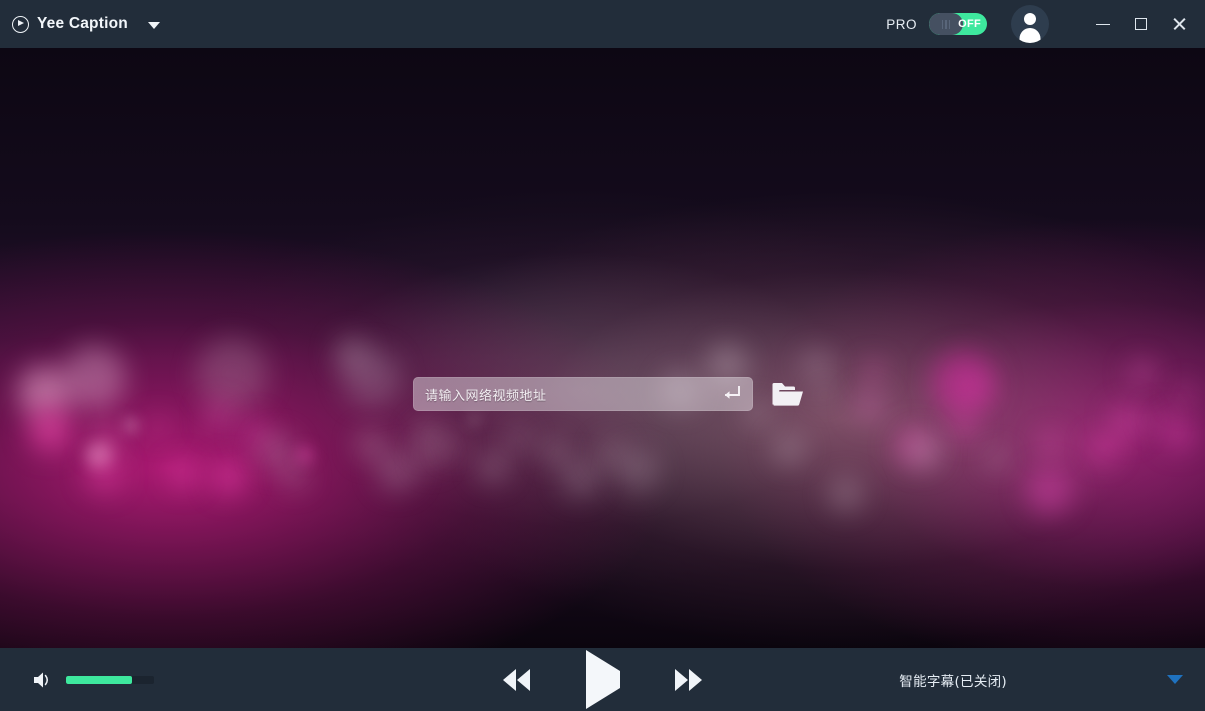 This screenshot has height=711, width=1205. I want to click on user-avatar-icon, so click(1030, 24).